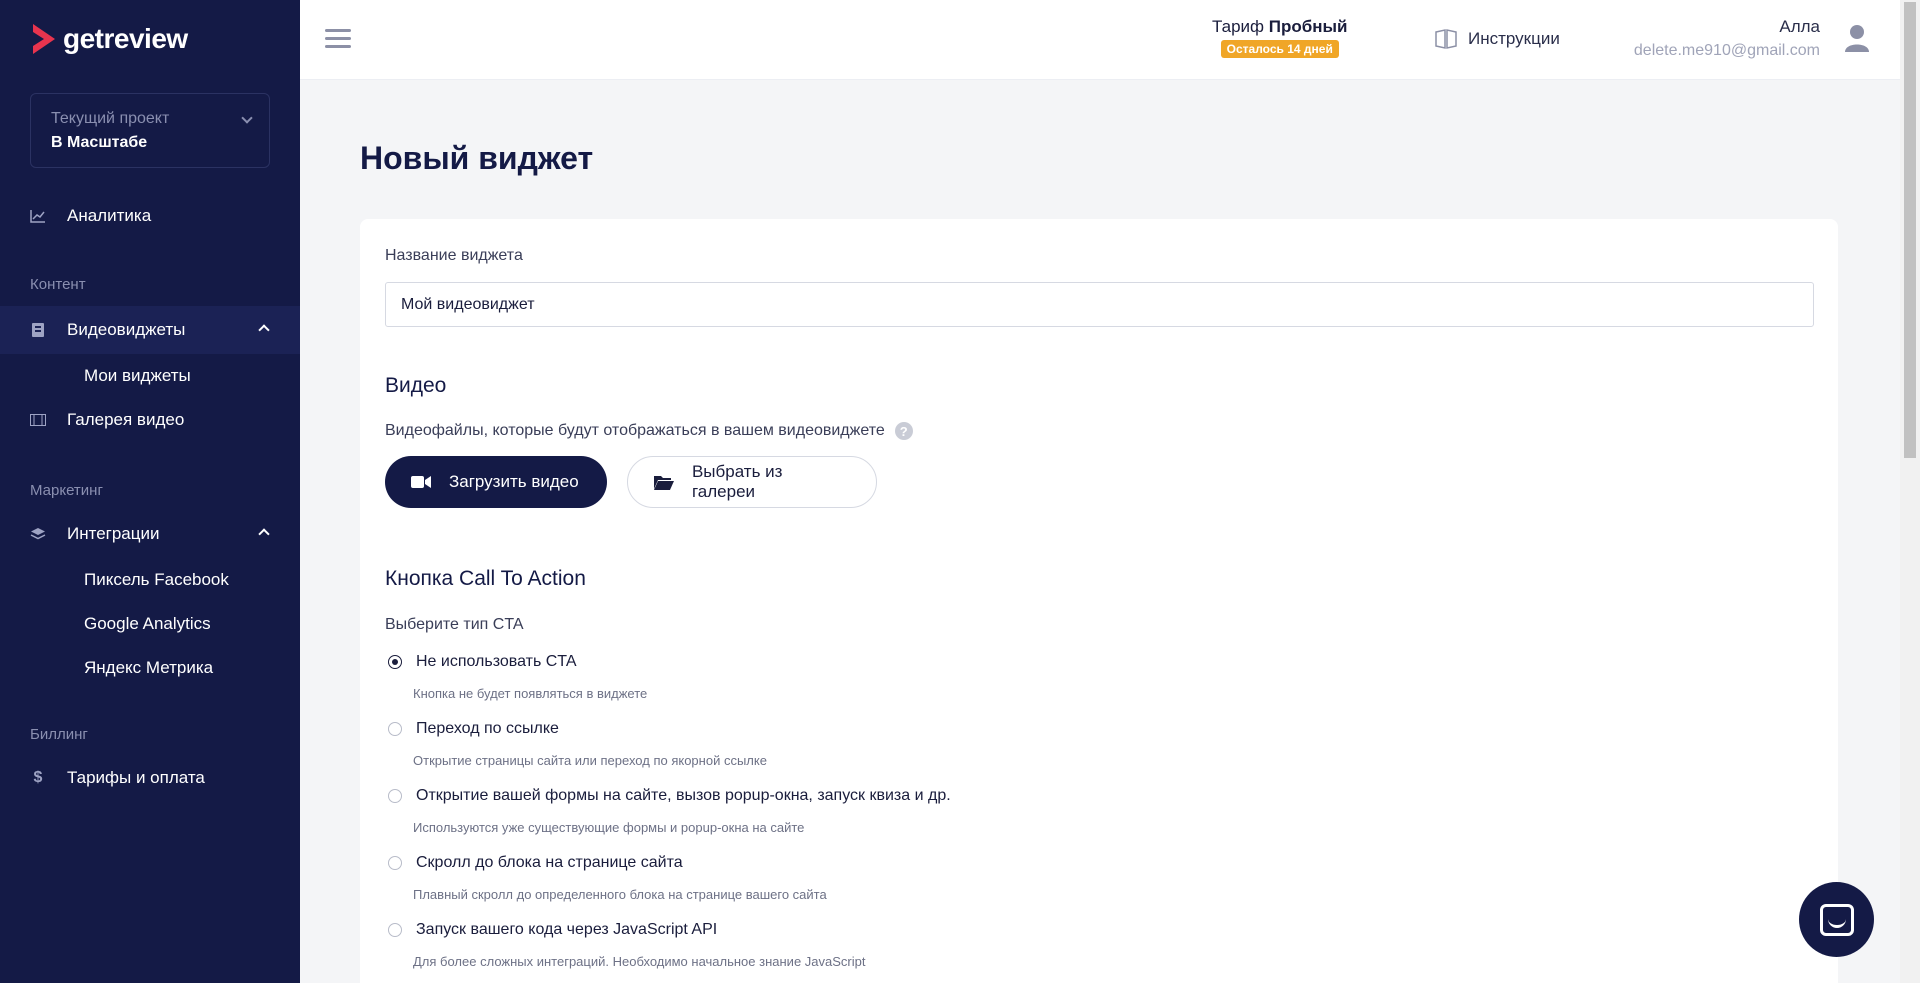  What do you see at coordinates (487, 728) in the screenshot?
I see `cta-option-label: Переход по ссылке` at bounding box center [487, 728].